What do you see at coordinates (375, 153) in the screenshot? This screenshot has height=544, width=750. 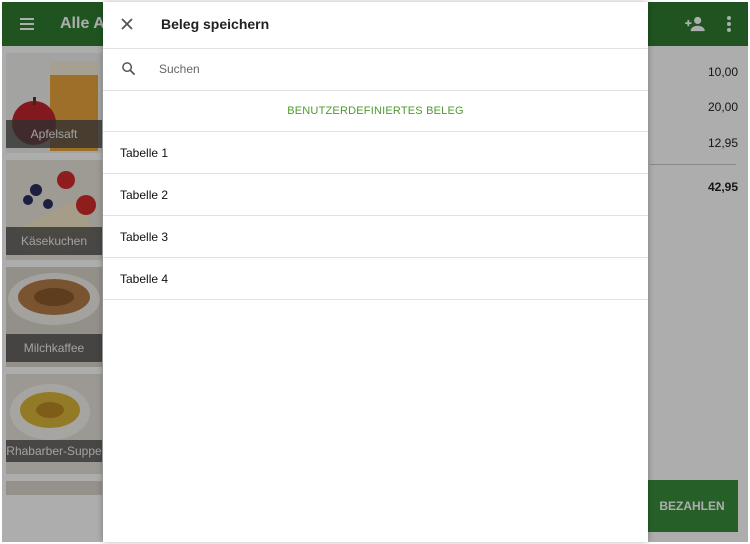 I see `table-item: Tabelle 1` at bounding box center [375, 153].